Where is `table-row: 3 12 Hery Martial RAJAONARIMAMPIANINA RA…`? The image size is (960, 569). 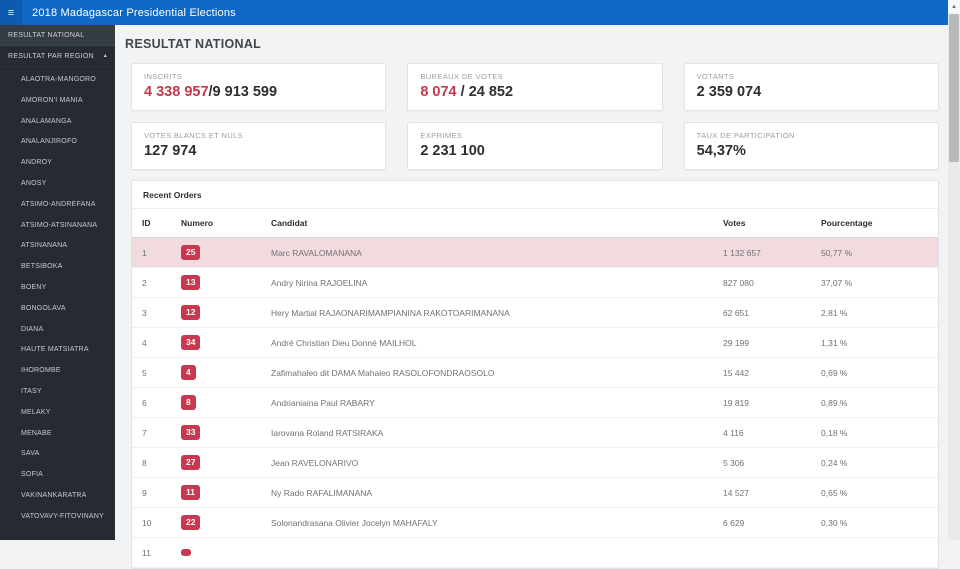
table-row: 3 12 Hery Martial RAJAONARIMAMPIANINA RA… is located at coordinates (535, 312).